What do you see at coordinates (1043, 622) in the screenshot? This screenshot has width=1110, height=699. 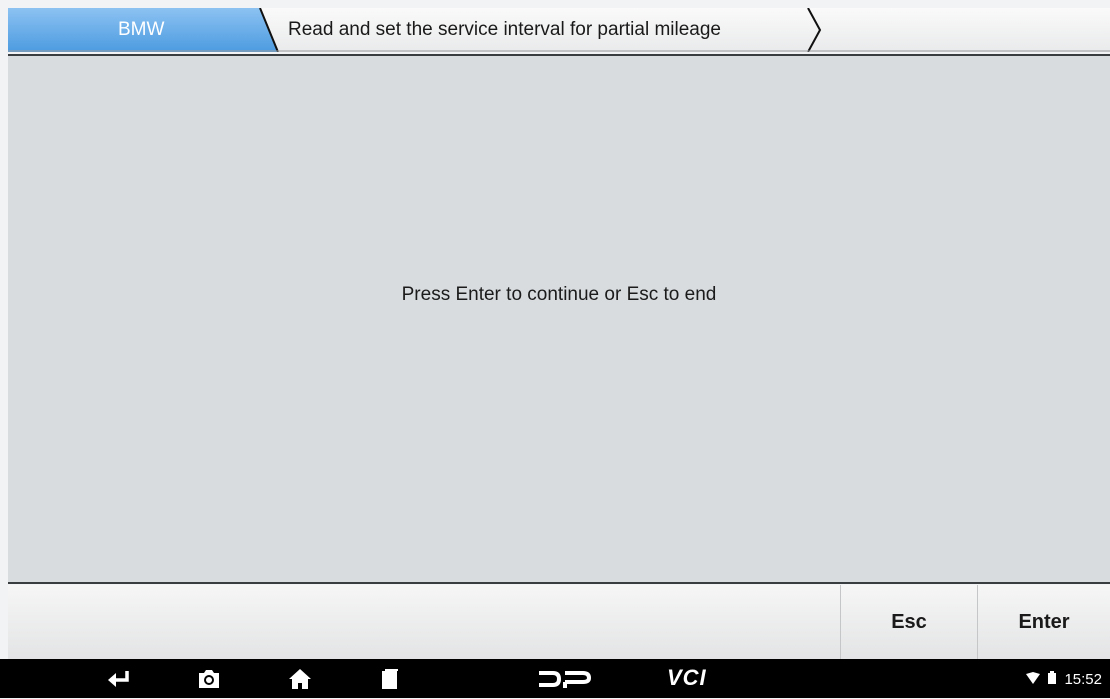 I see `enter-button: Enter` at bounding box center [1043, 622].